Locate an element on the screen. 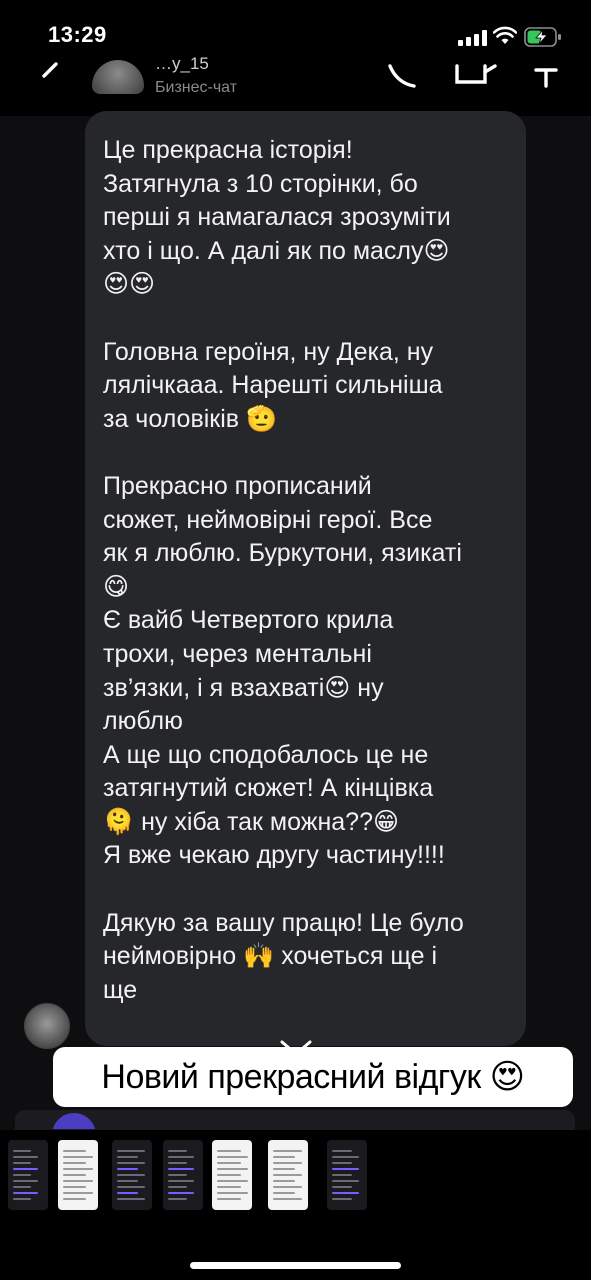 The image size is (591, 1280). contact-name: …y_15 is located at coordinates (235, 64).